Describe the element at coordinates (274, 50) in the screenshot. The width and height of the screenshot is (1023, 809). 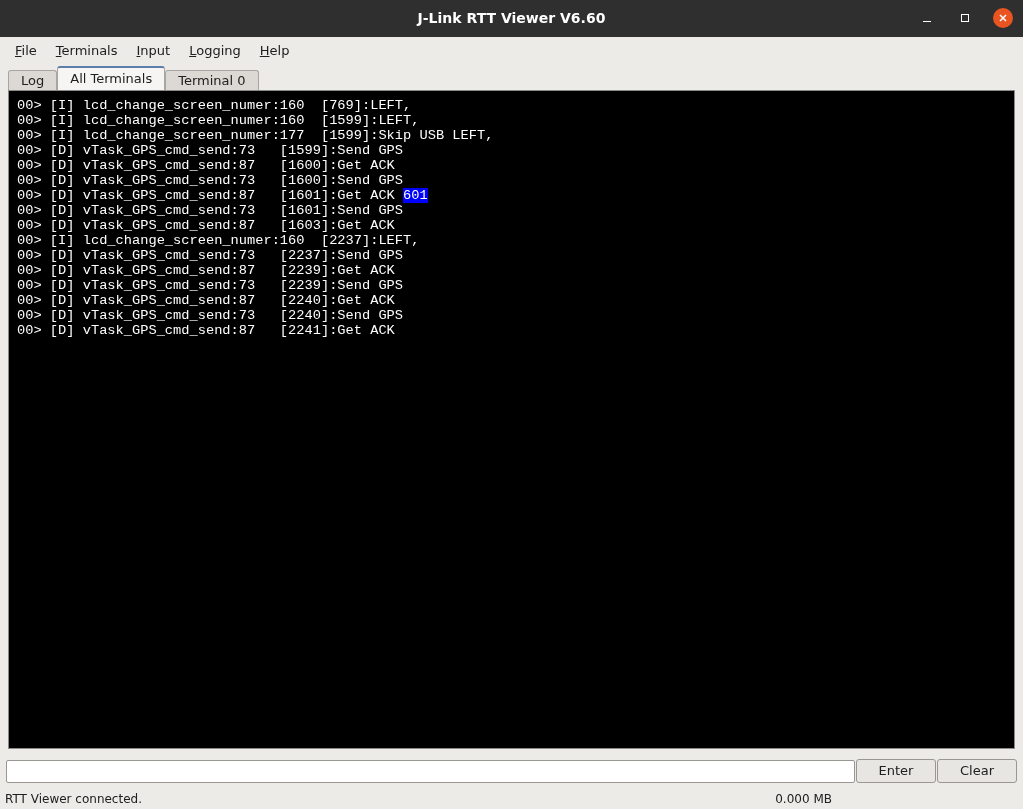
I see `menu-item: Help` at that location.